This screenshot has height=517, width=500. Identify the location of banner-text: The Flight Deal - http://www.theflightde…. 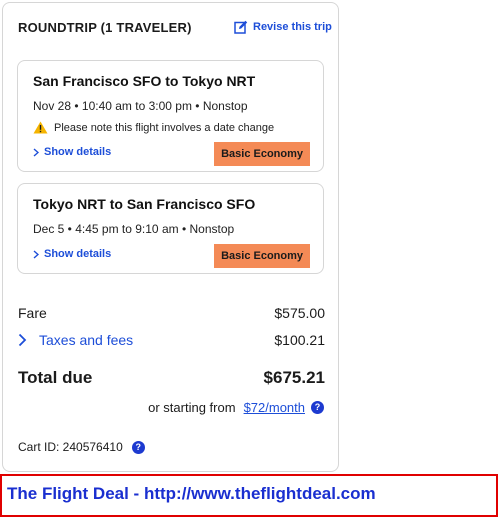
(191, 493).